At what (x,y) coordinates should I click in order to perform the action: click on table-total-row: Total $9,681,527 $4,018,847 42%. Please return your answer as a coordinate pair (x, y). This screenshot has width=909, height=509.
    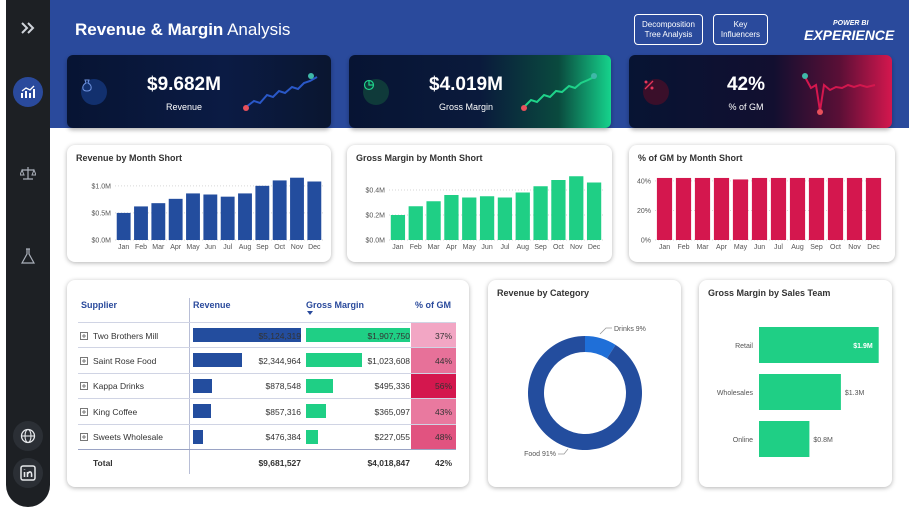
    Looking at the image, I should click on (267, 461).